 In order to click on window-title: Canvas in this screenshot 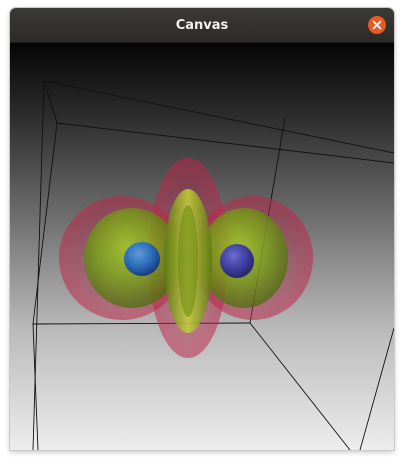, I will do `click(202, 25)`.